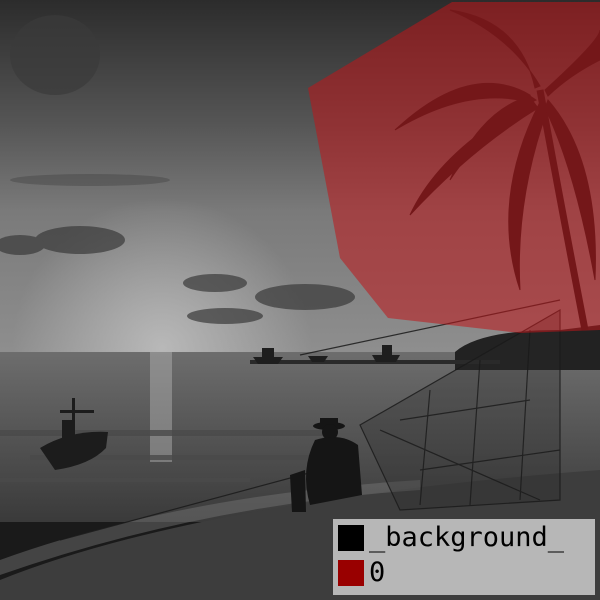 This screenshot has width=600, height=600. Describe the element at coordinates (351, 538) in the screenshot. I see `legend-swatch-background` at that location.